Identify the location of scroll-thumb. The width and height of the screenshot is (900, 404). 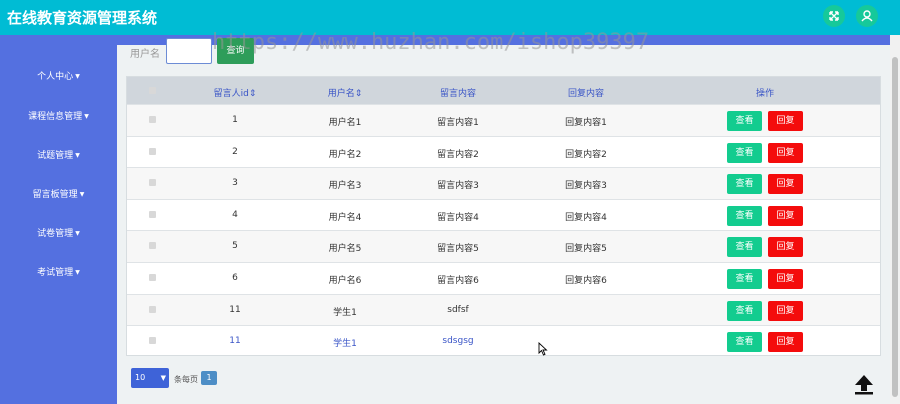
(895, 227).